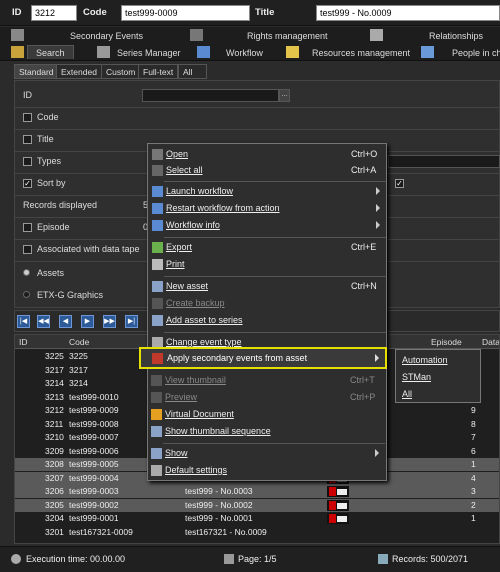  Describe the element at coordinates (267, 287) in the screenshot. I see `menu-new-asset: New asset Ctrl+N` at that location.